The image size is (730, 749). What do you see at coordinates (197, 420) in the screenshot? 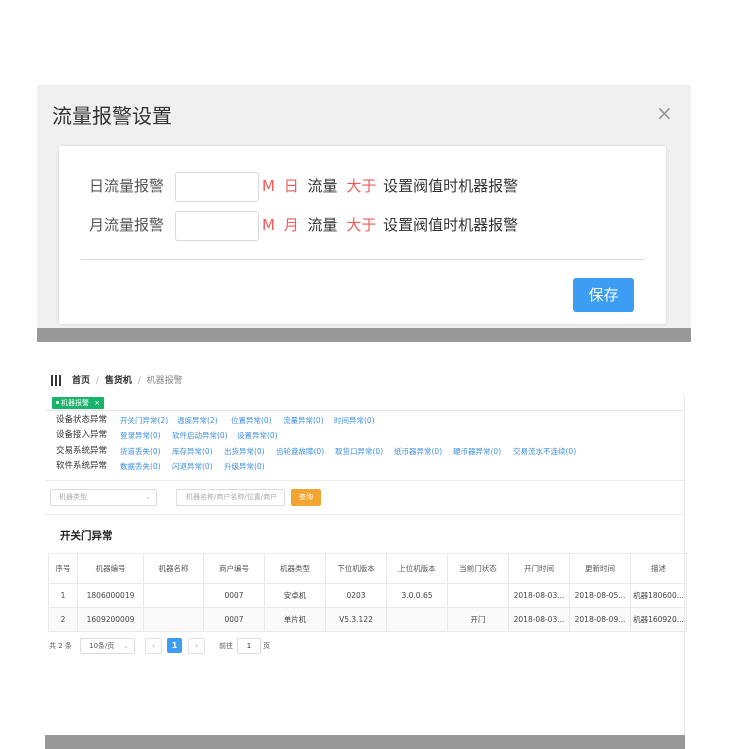
I see `category-link: 温度异常(2)` at bounding box center [197, 420].